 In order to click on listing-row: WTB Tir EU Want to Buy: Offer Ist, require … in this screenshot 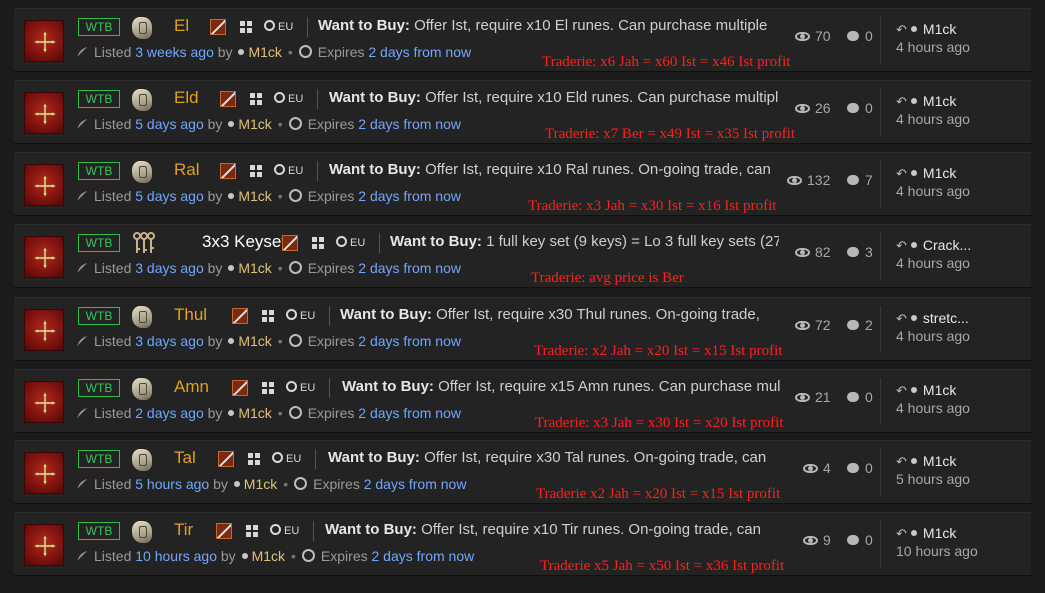, I will do `click(522, 544)`.